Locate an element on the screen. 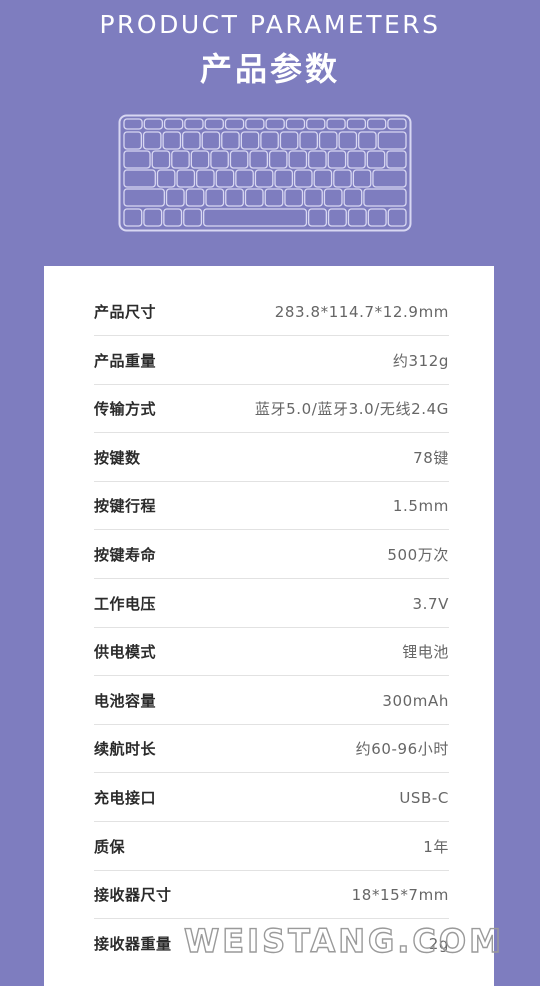  page-title-en: PRODUCT PARAMETERS is located at coordinates (270, 24).